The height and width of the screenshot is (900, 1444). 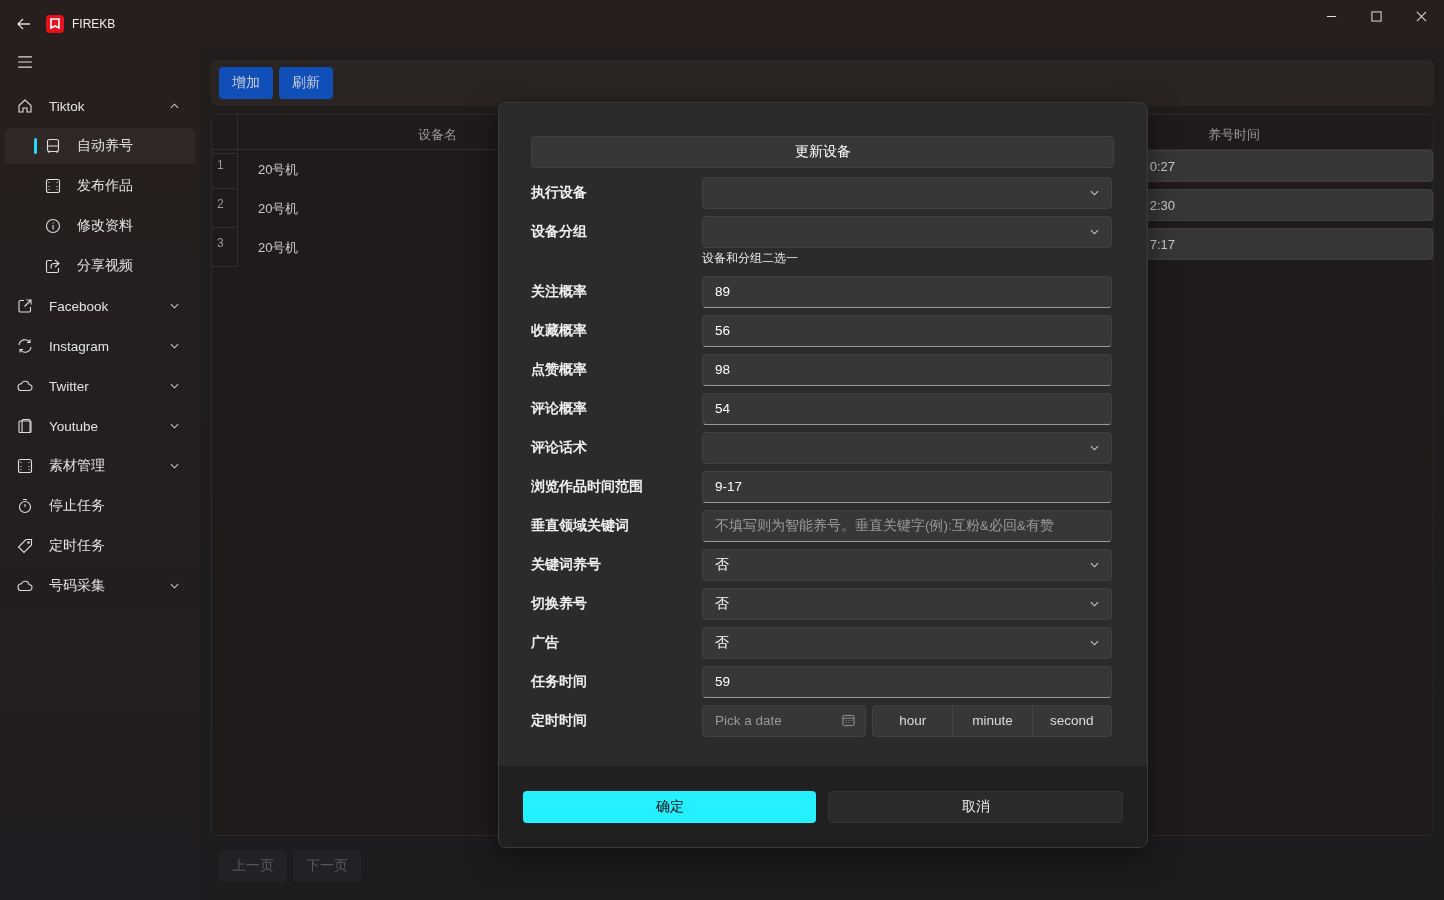 I want to click on chevron-up-icon, so click(x=174, y=106).